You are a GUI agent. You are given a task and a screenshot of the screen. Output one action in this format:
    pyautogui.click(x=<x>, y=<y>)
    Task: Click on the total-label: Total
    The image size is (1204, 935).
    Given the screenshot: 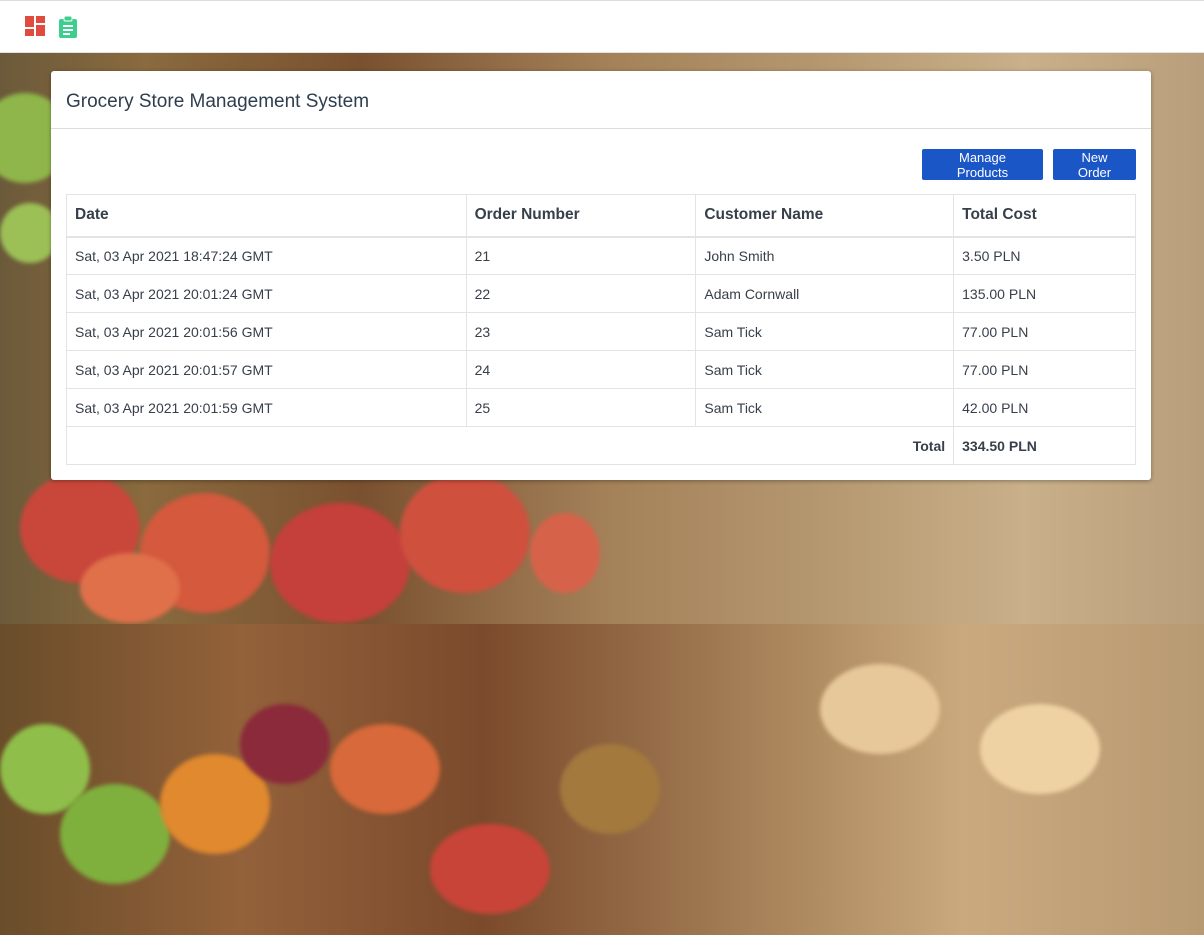 What is the action you would take?
    pyautogui.click(x=510, y=445)
    